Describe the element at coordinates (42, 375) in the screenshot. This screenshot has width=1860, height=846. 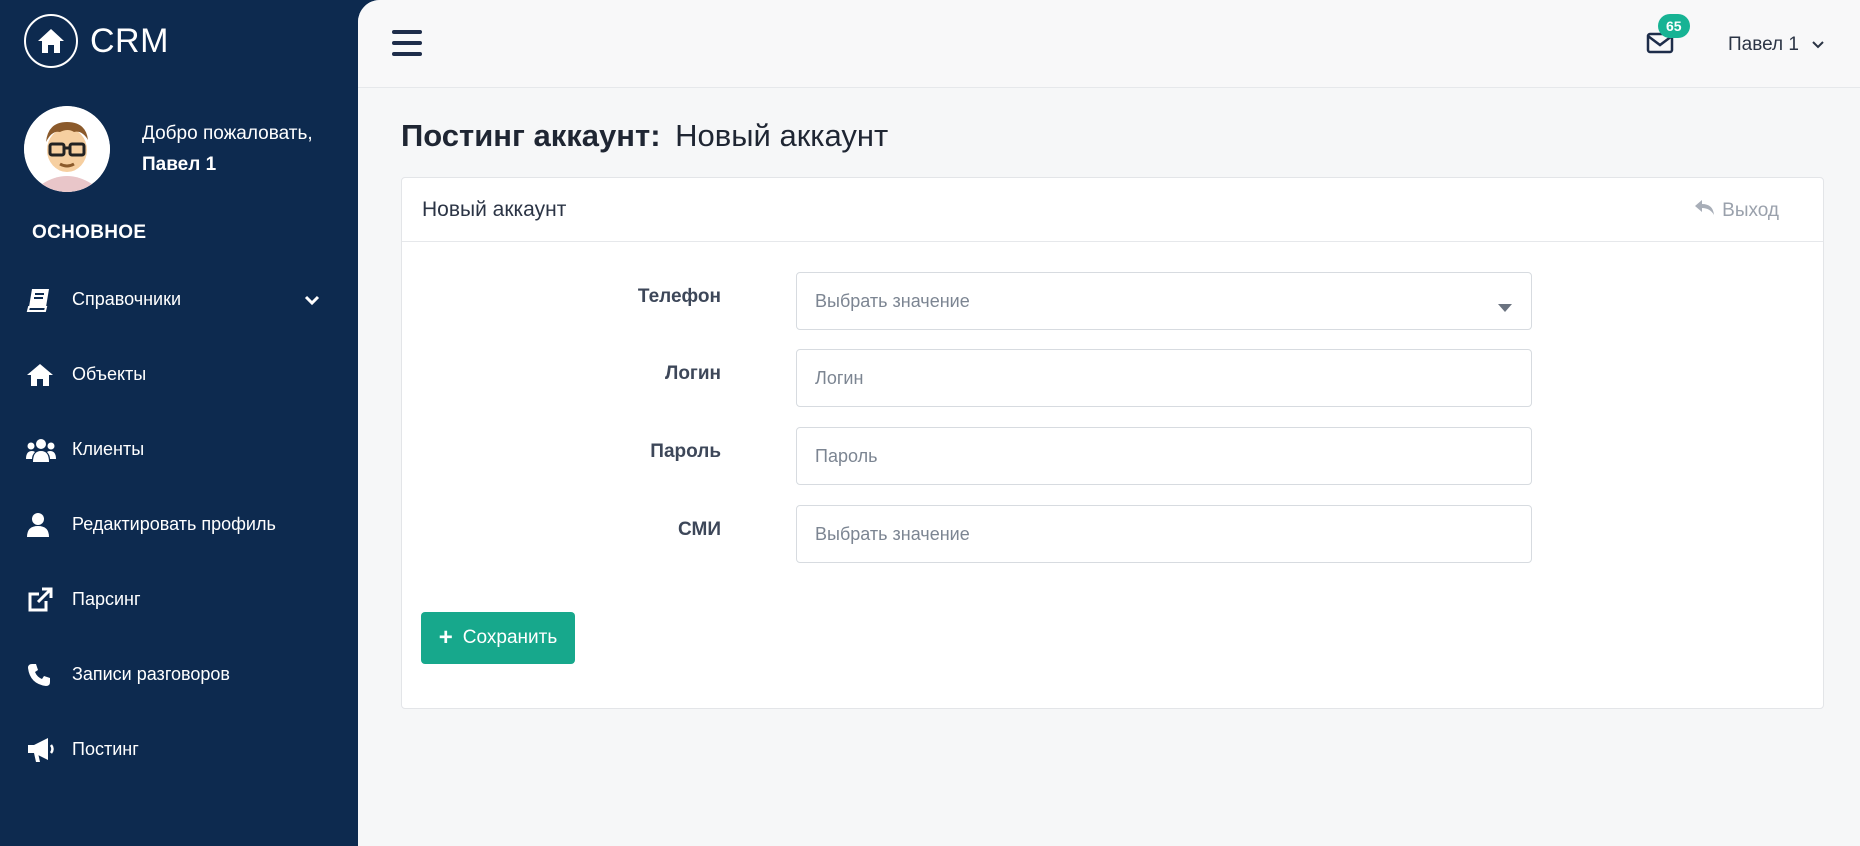
I see `home-icon` at that location.